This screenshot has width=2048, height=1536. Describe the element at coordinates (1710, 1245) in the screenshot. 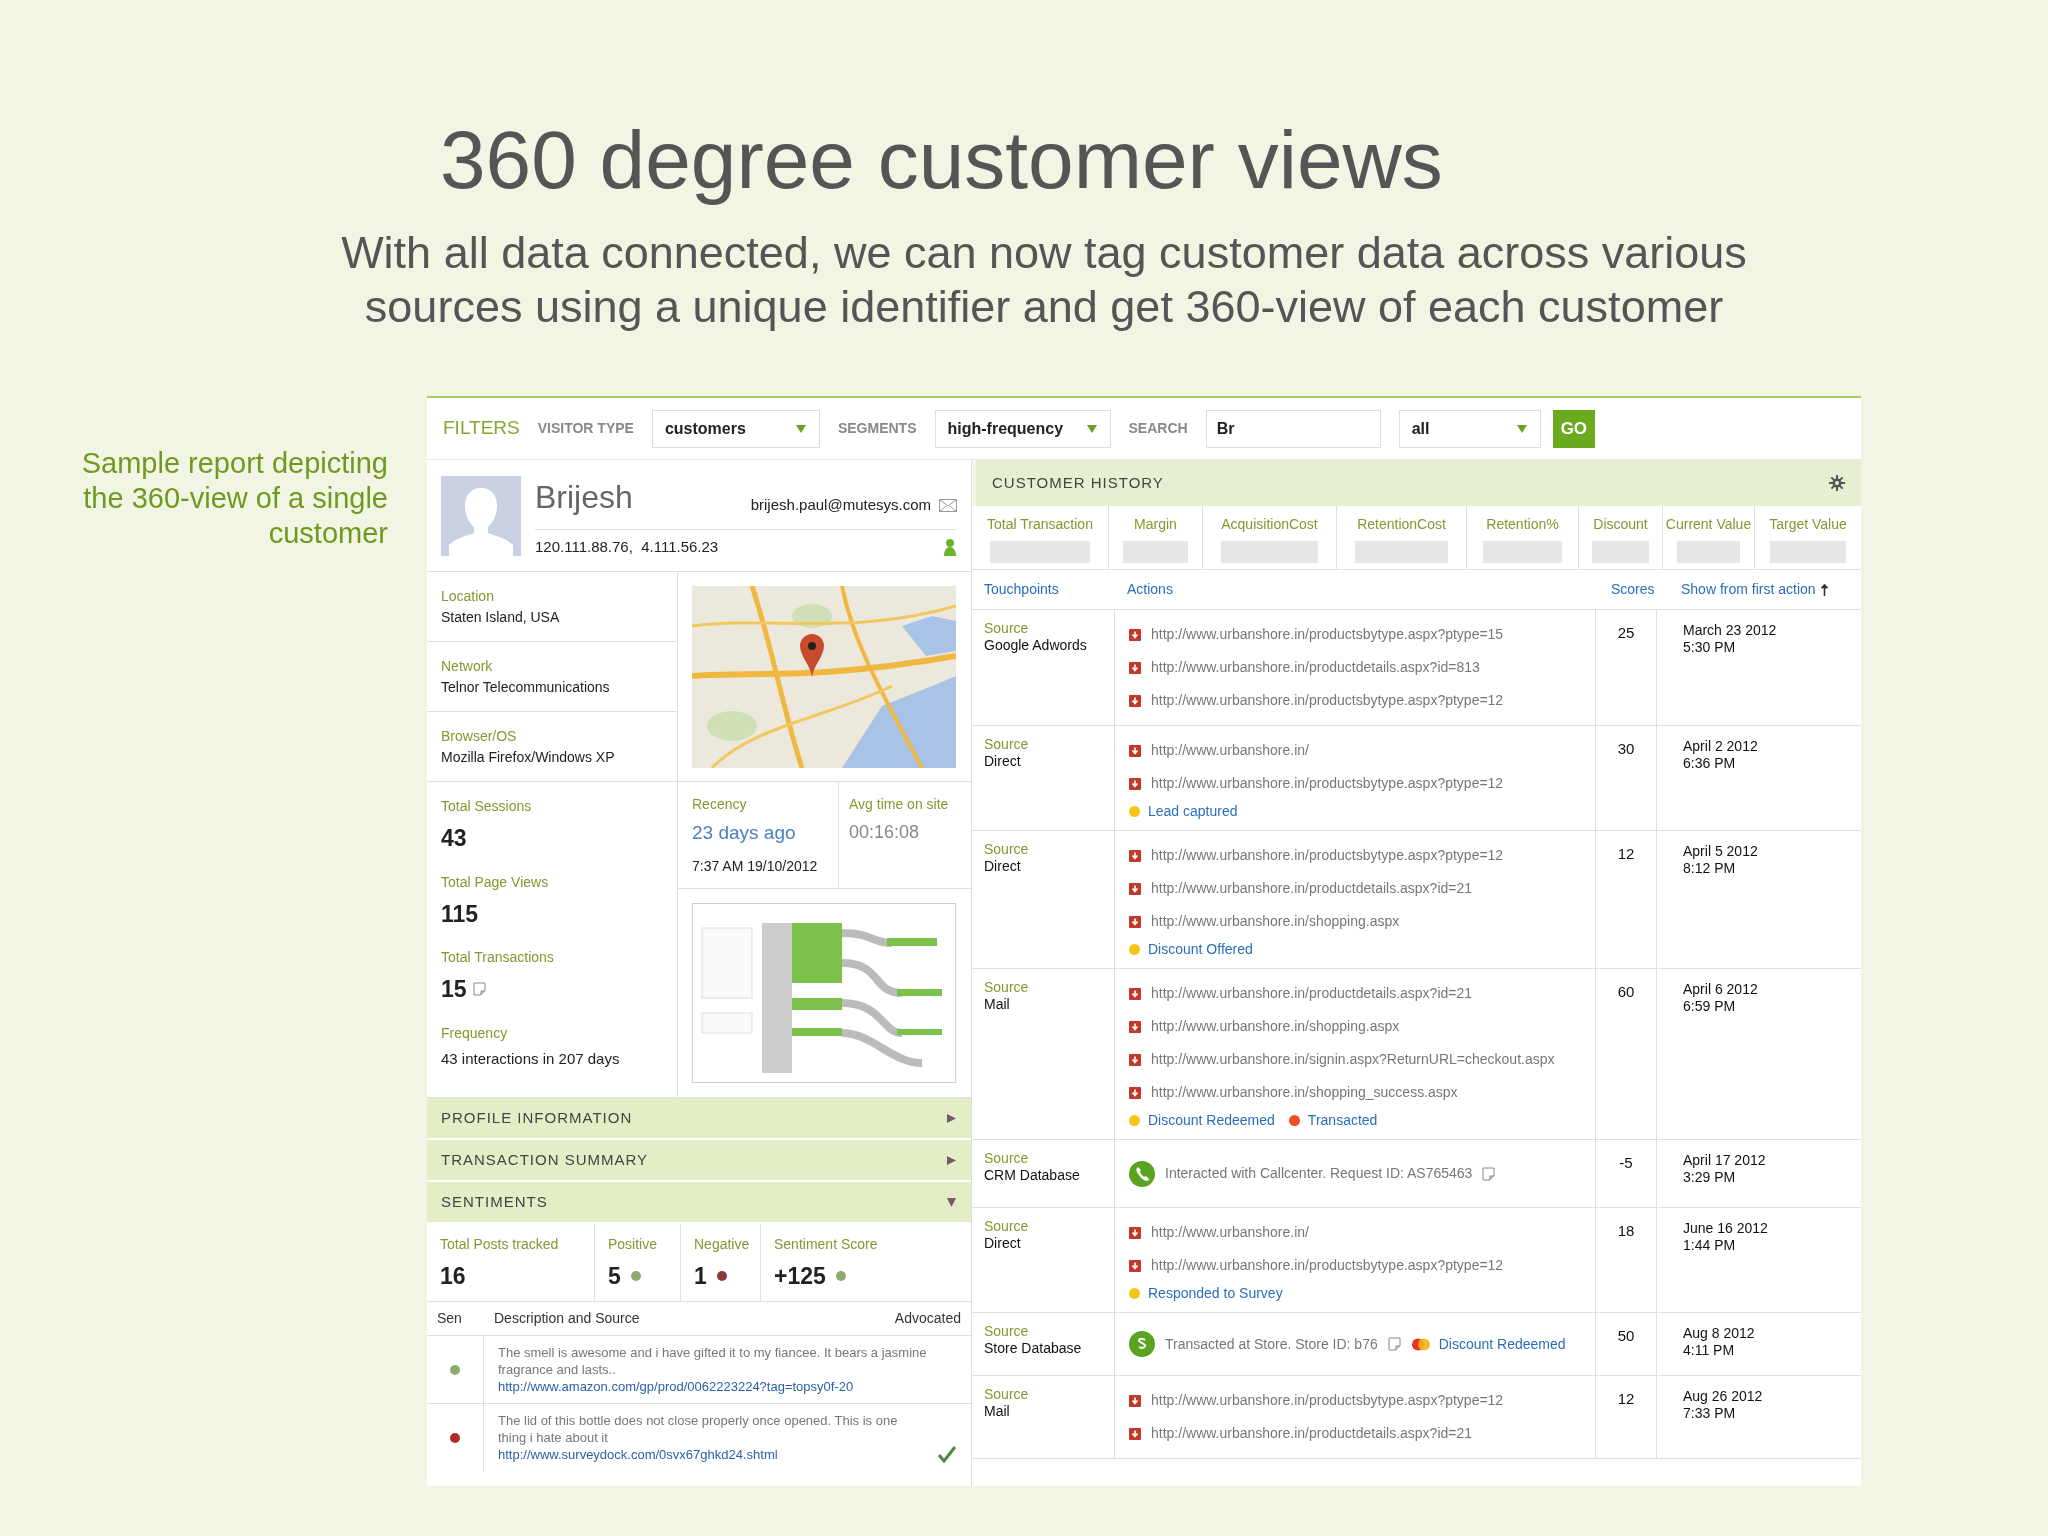

I see `event-time: 1:44 PM` at that location.